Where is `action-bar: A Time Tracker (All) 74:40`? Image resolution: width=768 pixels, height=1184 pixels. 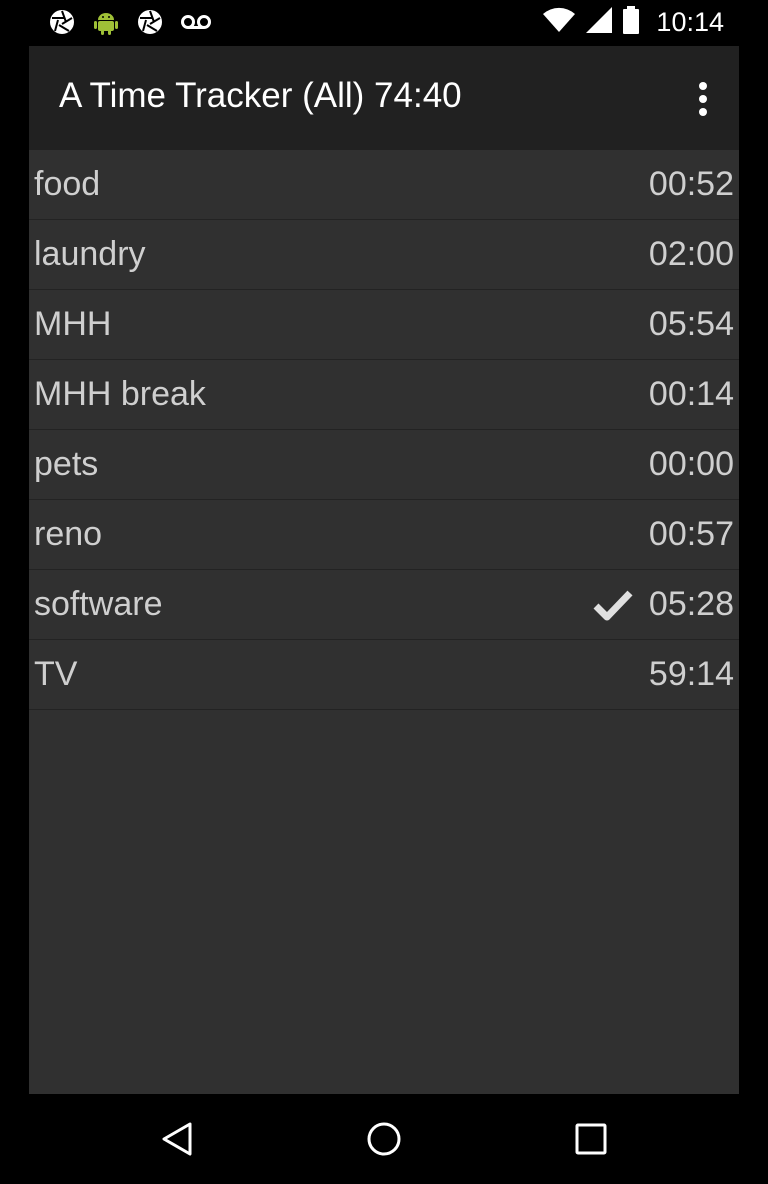
action-bar: A Time Tracker (All) 74:40 is located at coordinates (384, 98).